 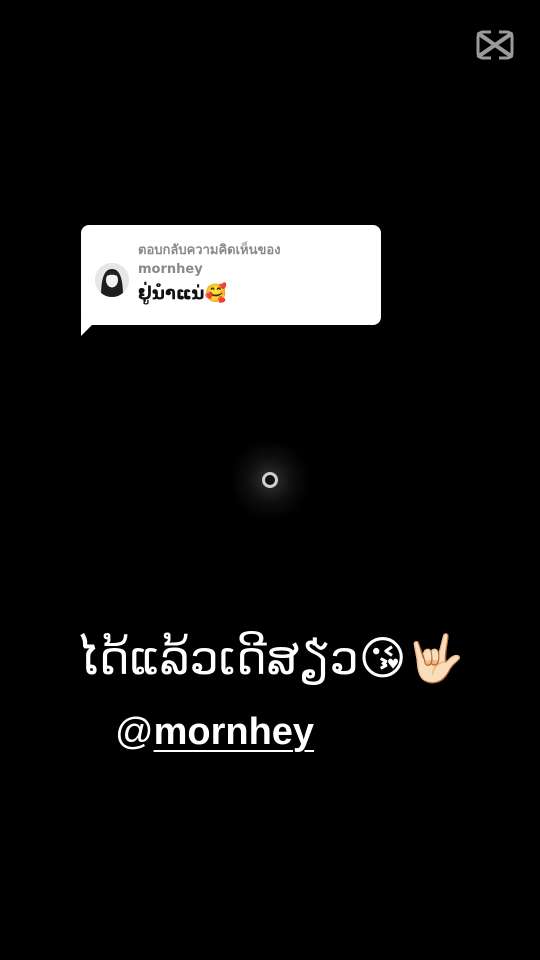 I want to click on video-caption: ໄດ້ແລ້ວເດີສຽ່ວ😘🤟🏻, so click(x=270, y=658).